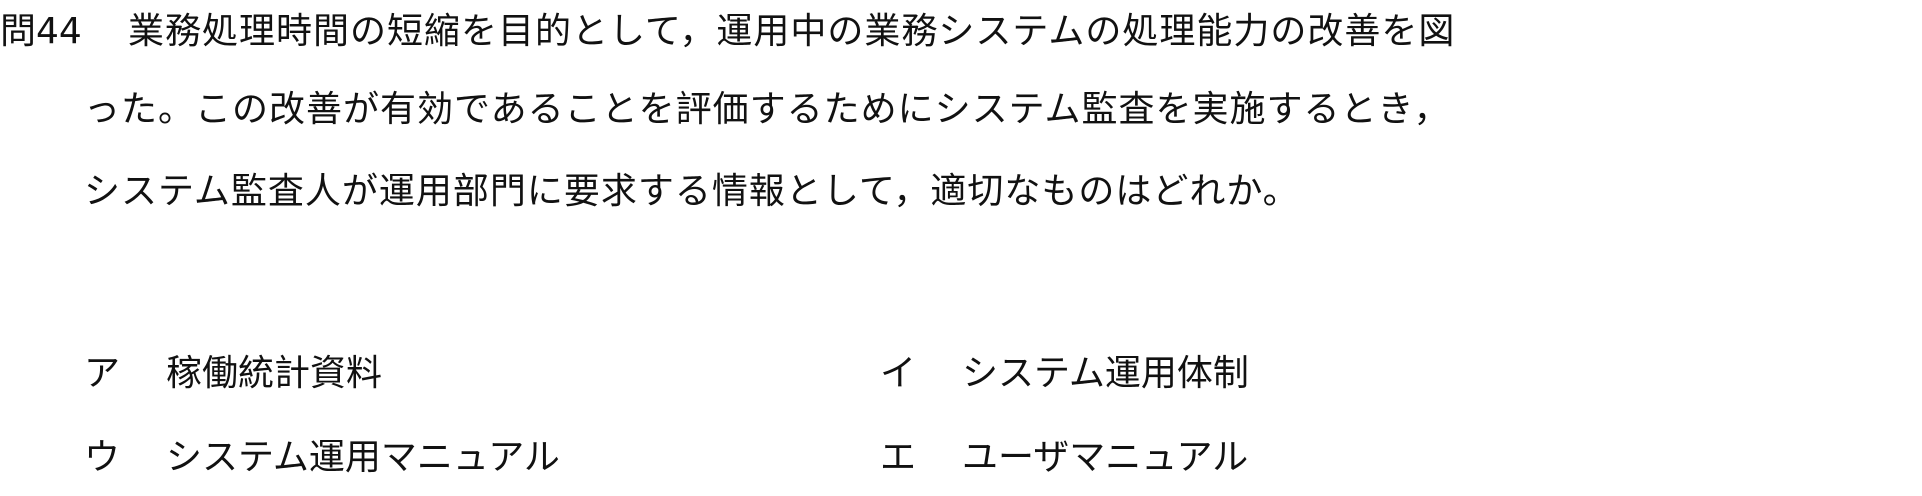 Image resolution: width=1922 pixels, height=496 pixels. Describe the element at coordinates (1105, 373) in the screenshot. I see `choice-i-text: システム運用体制` at that location.